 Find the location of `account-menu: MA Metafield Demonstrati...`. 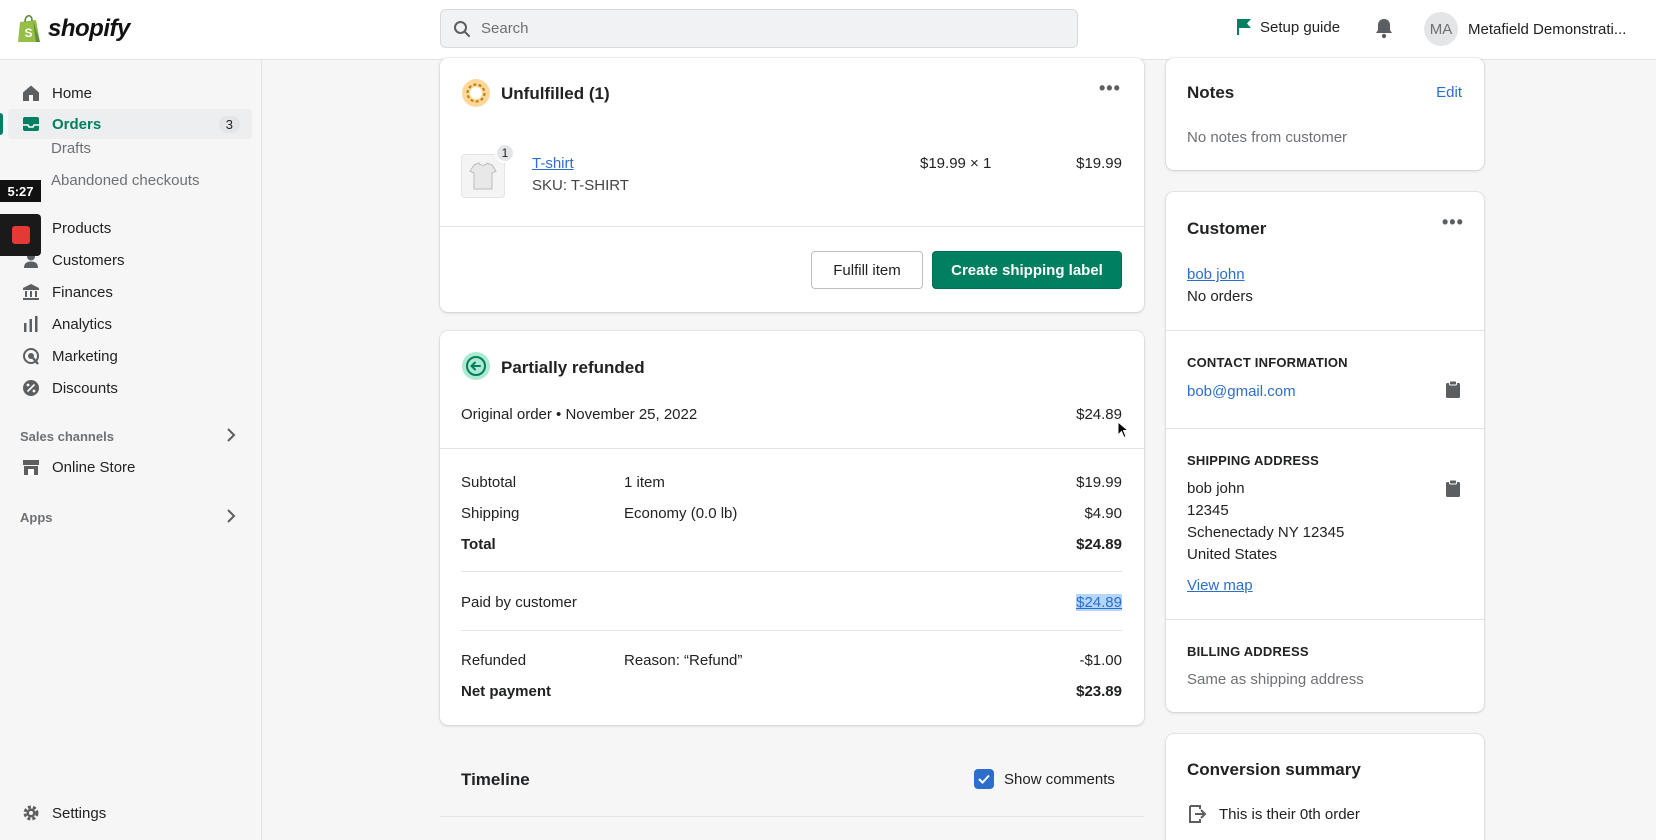

account-menu: MA Metafield Demonstrati... is located at coordinates (1525, 29).